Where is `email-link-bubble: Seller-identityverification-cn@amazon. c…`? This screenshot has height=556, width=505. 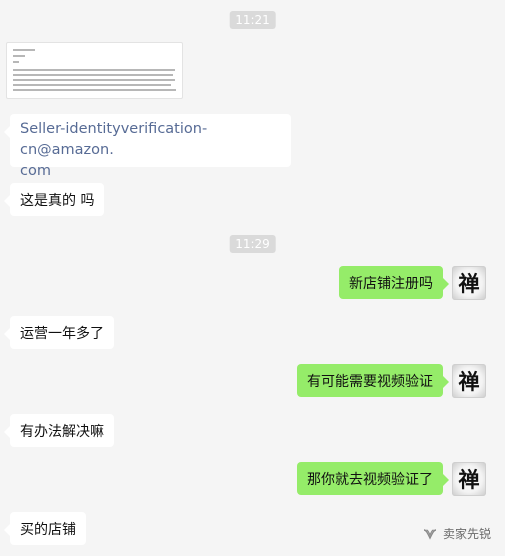
email-link-bubble: Seller-identityverification-cn@amazon. c… is located at coordinates (147, 146).